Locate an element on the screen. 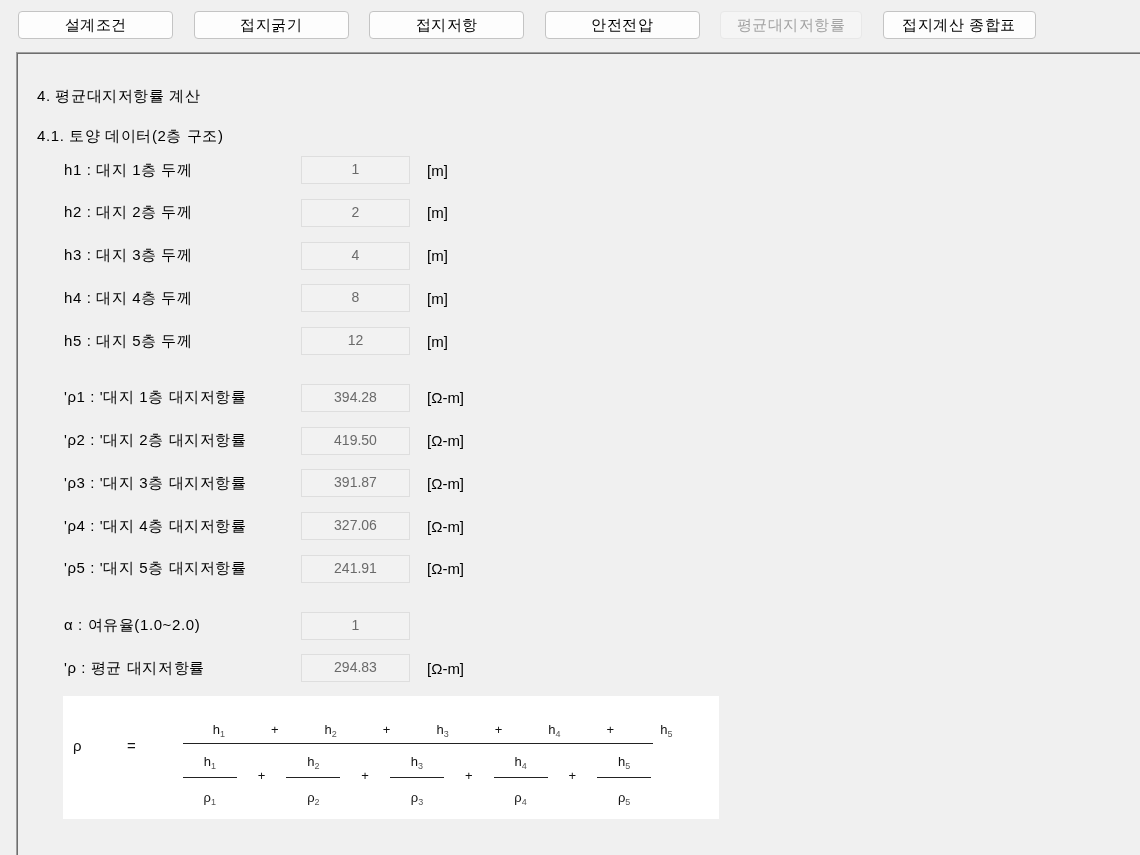  value-field: 2 is located at coordinates (355, 212).